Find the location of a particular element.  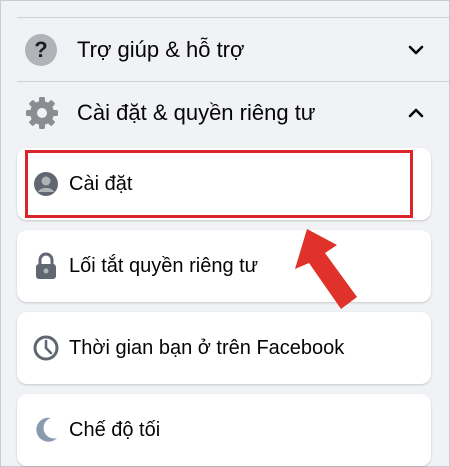

settings-privacy-row: Cài đặt & quyền riêng tư is located at coordinates (225, 113).